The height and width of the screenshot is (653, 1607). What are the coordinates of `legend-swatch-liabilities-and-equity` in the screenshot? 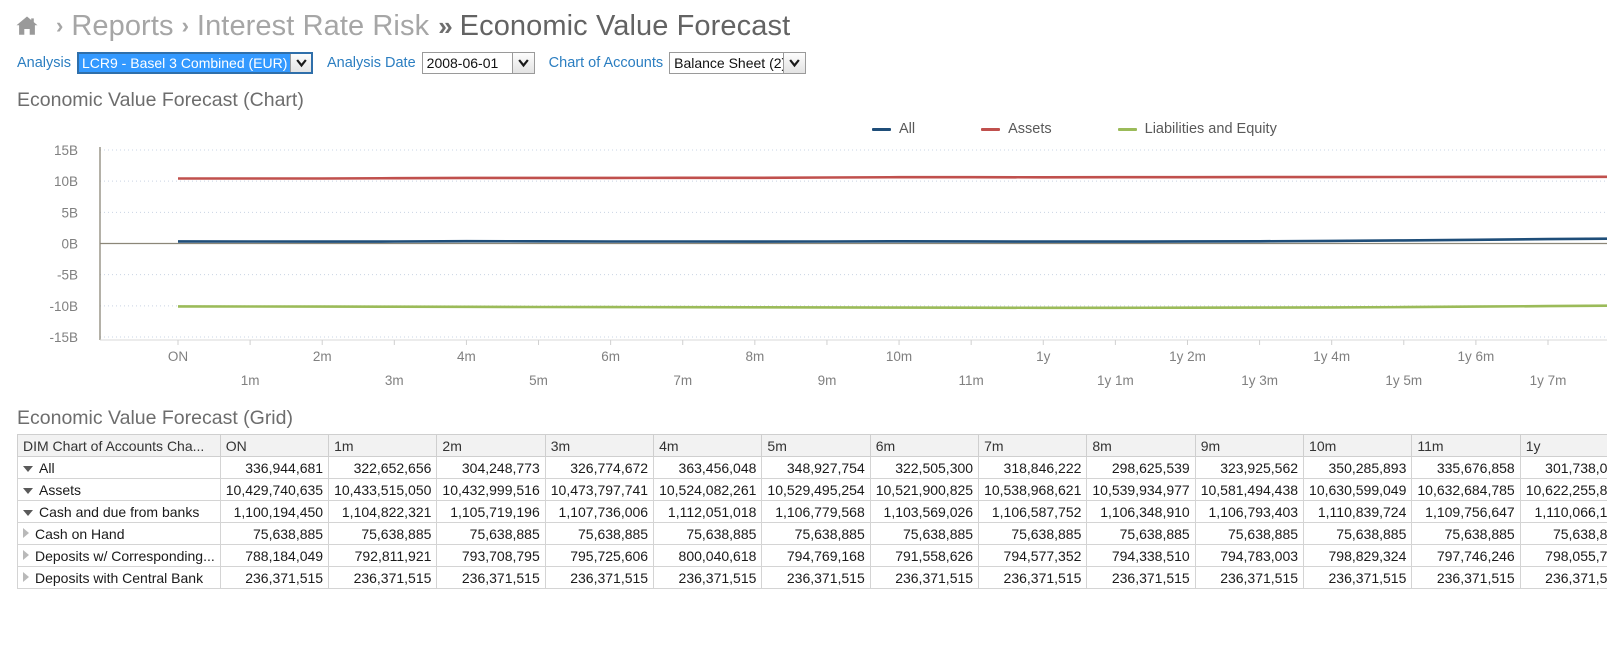 It's located at (1127, 129).